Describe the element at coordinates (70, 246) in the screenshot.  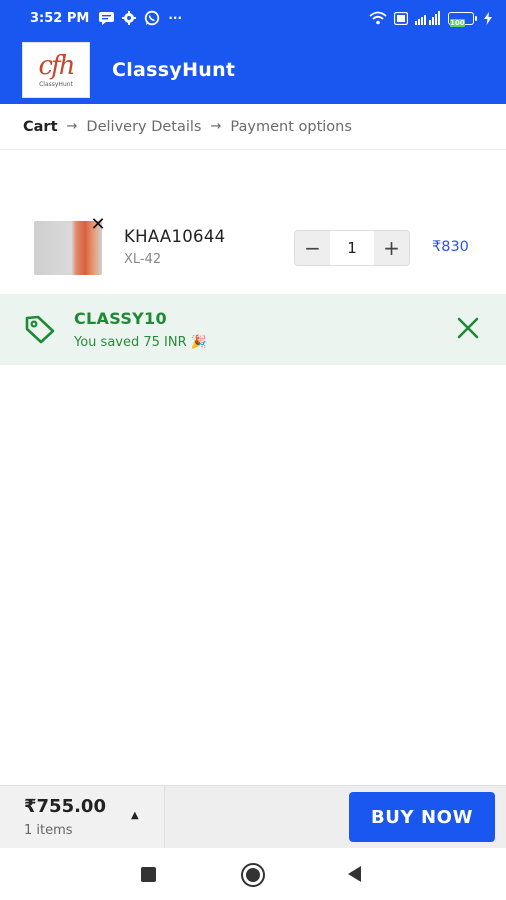
I see `product-thumbnail-wrap: ✕` at that location.